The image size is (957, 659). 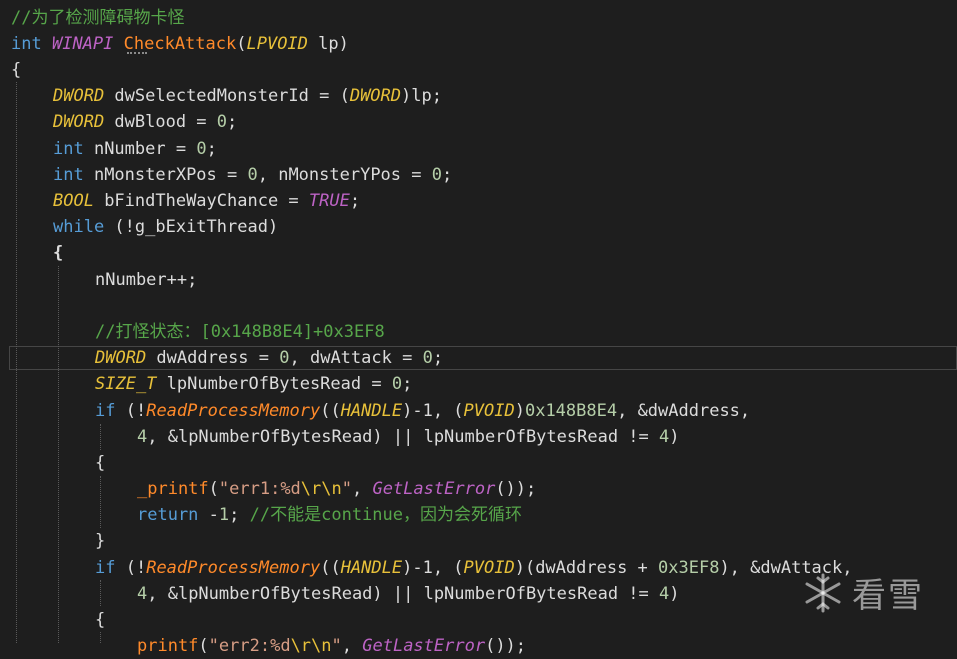 I want to click on code-line-13: DWORD dwAddress = 0, dwAttack = 0;, so click(x=269, y=358).